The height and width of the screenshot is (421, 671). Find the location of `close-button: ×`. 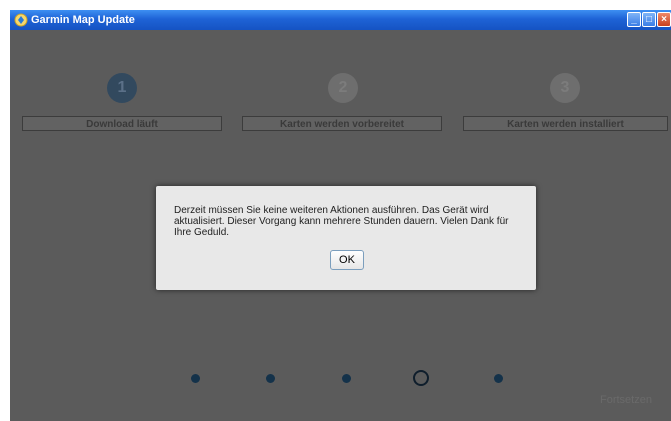

close-button: × is located at coordinates (664, 19).